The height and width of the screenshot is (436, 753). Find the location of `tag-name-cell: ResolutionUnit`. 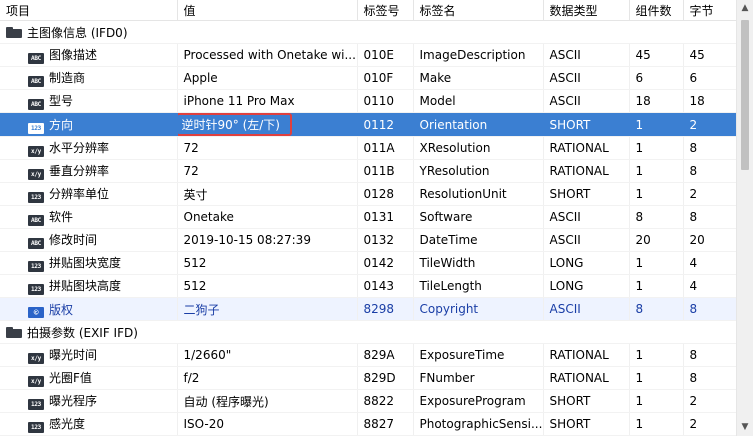

tag-name-cell: ResolutionUnit is located at coordinates (478, 194).